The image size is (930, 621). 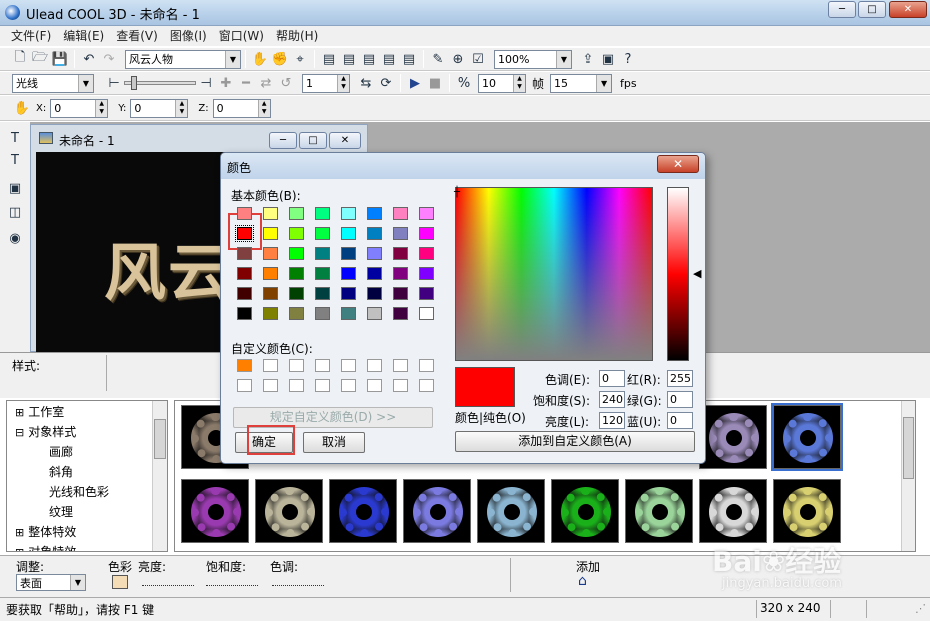 What do you see at coordinates (628, 59) in the screenshot?
I see `help-pointer-icon: ?` at bounding box center [628, 59].